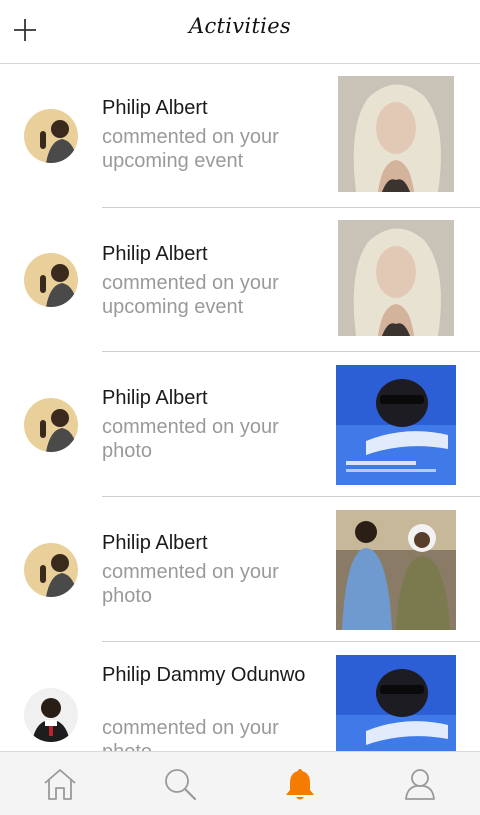 This screenshot has height=815, width=480. Describe the element at coordinates (396, 570) in the screenshot. I see `couple-photo-thumbnail` at that location.